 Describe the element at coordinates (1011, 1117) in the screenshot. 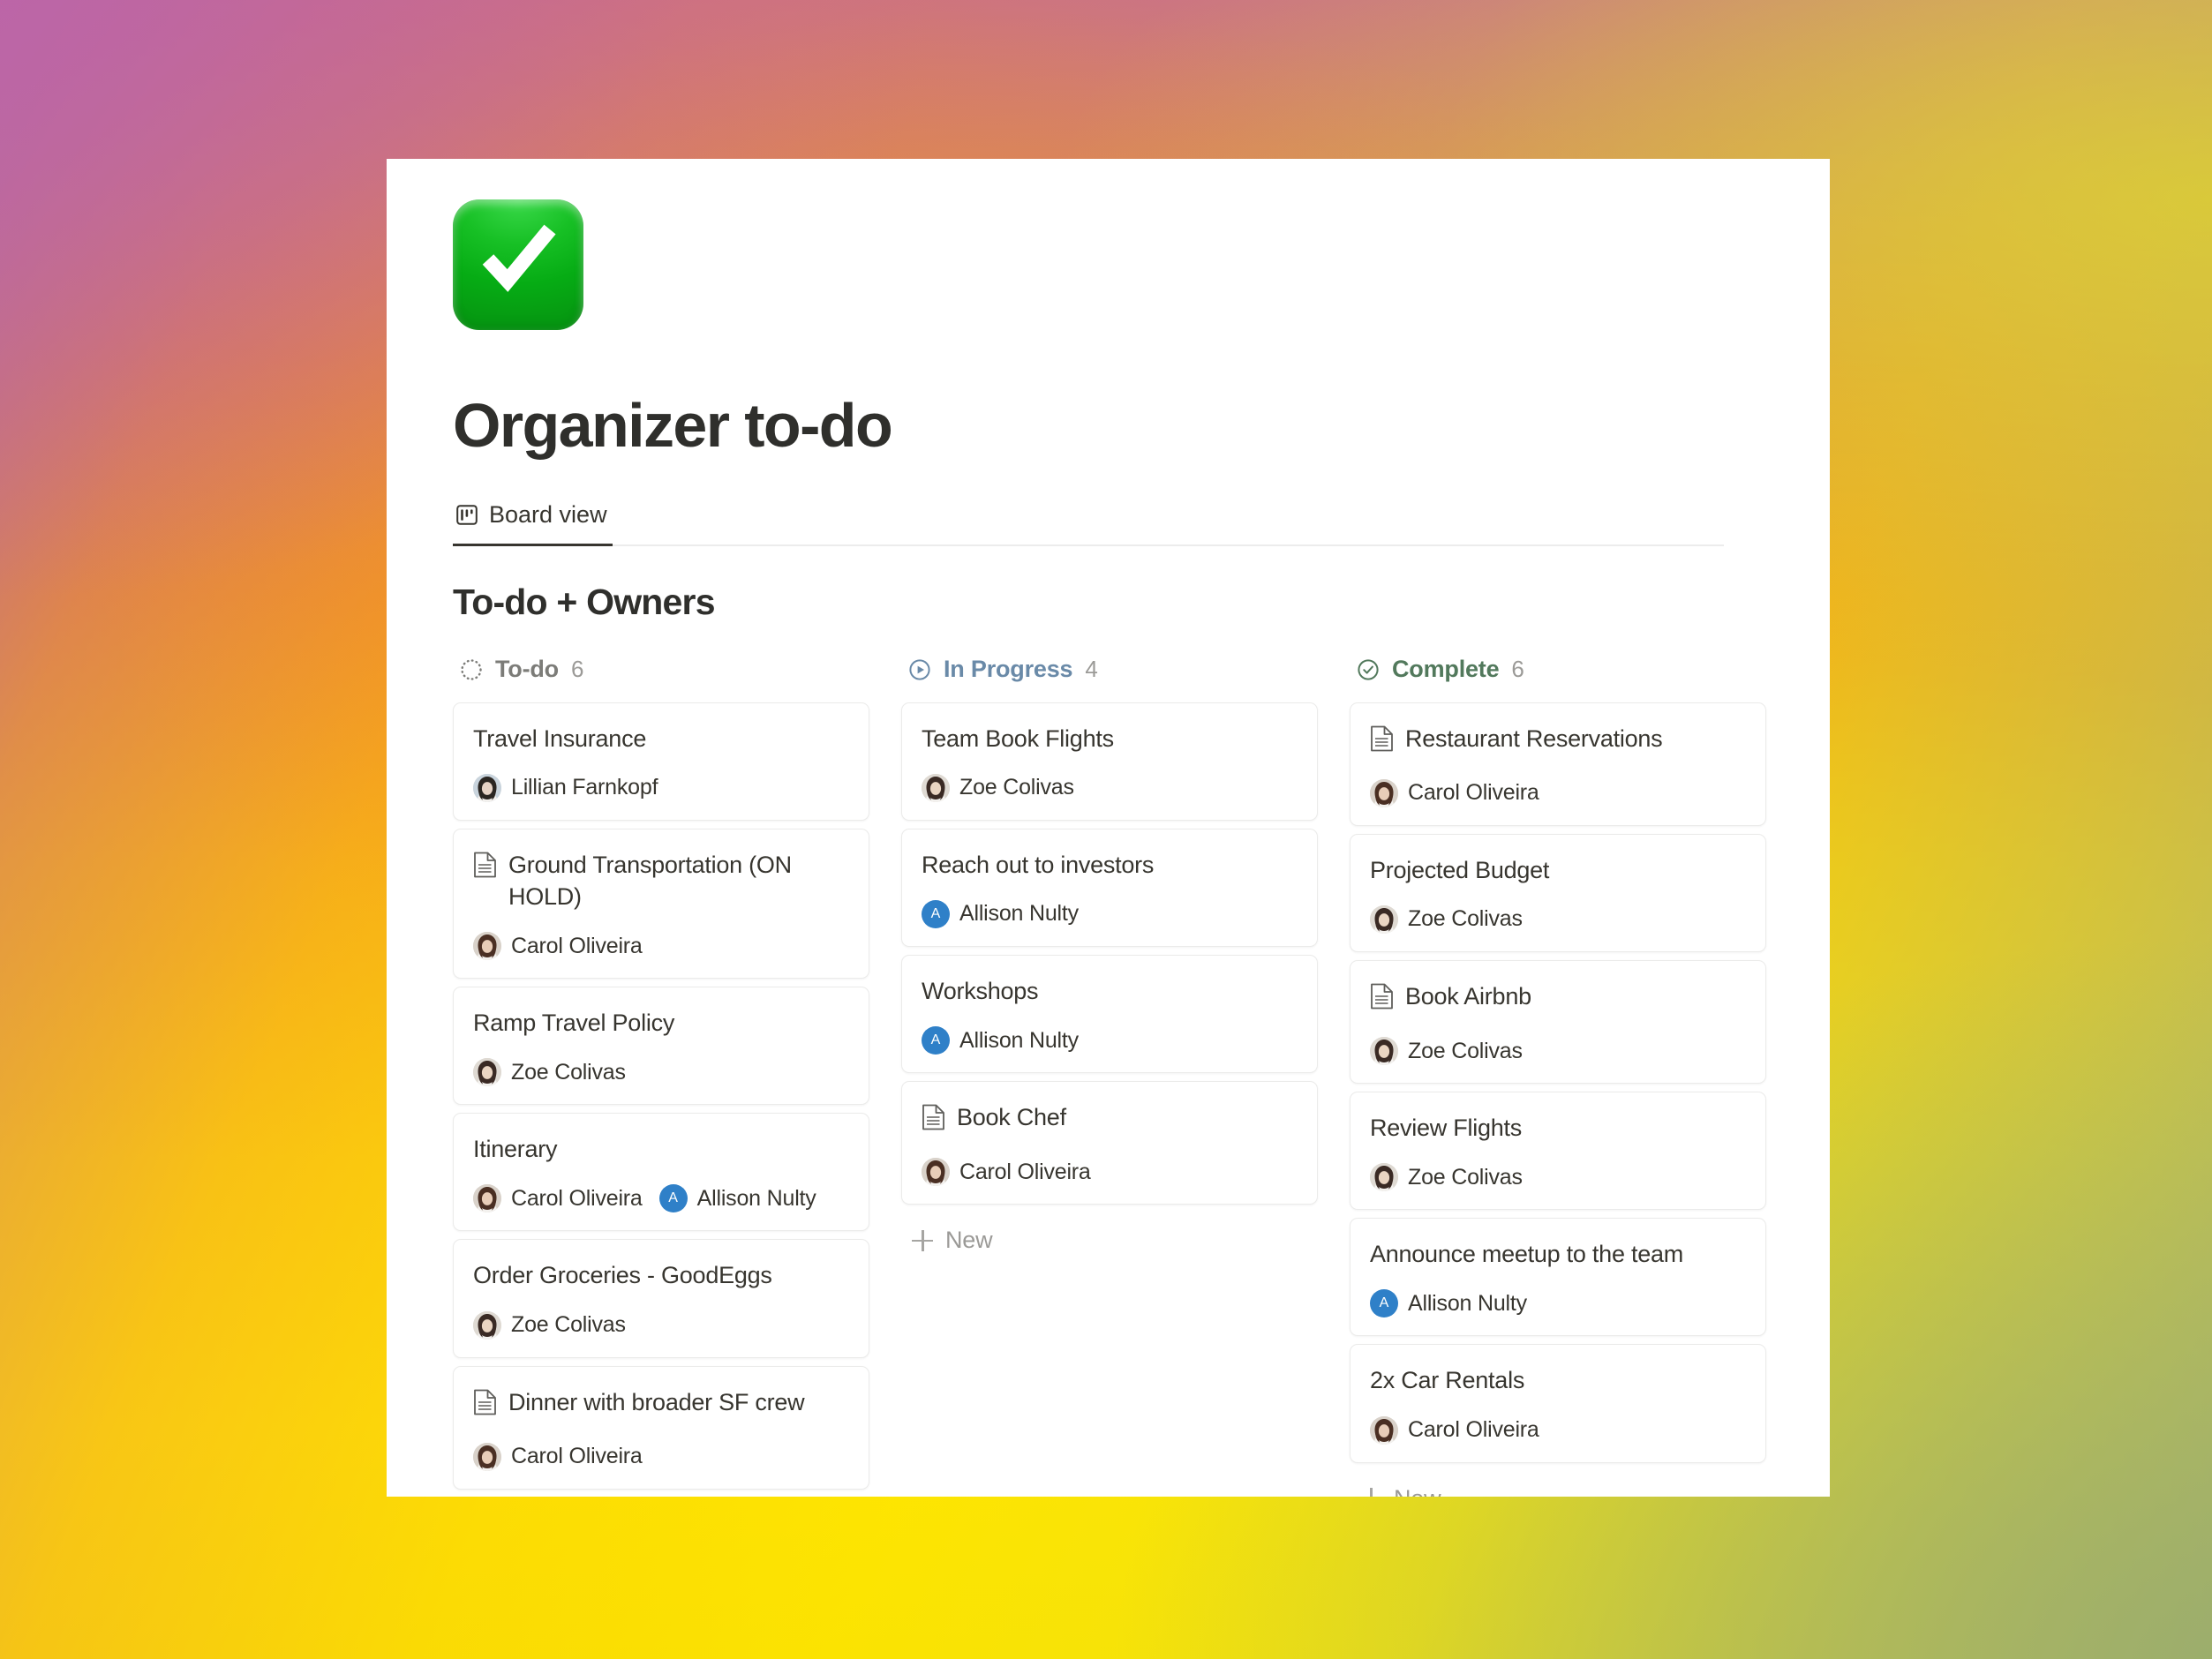

I see `card-title: Book Chef` at that location.